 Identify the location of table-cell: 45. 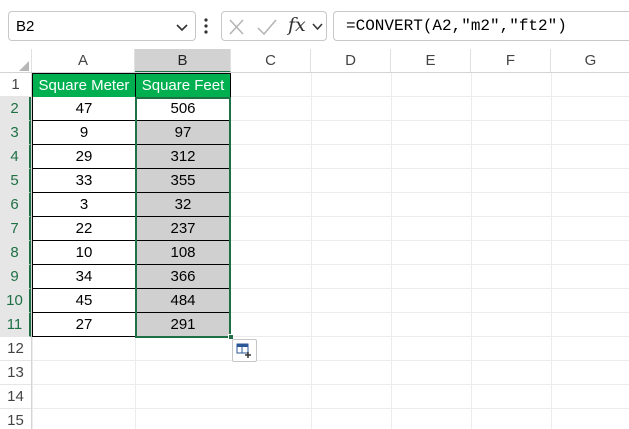
(84, 301).